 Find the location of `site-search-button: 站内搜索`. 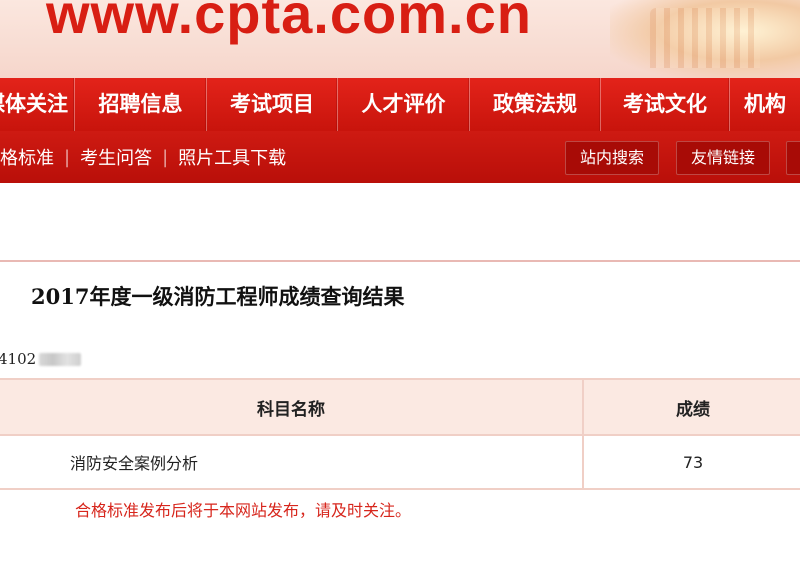

site-search-button: 站内搜索 is located at coordinates (612, 158).